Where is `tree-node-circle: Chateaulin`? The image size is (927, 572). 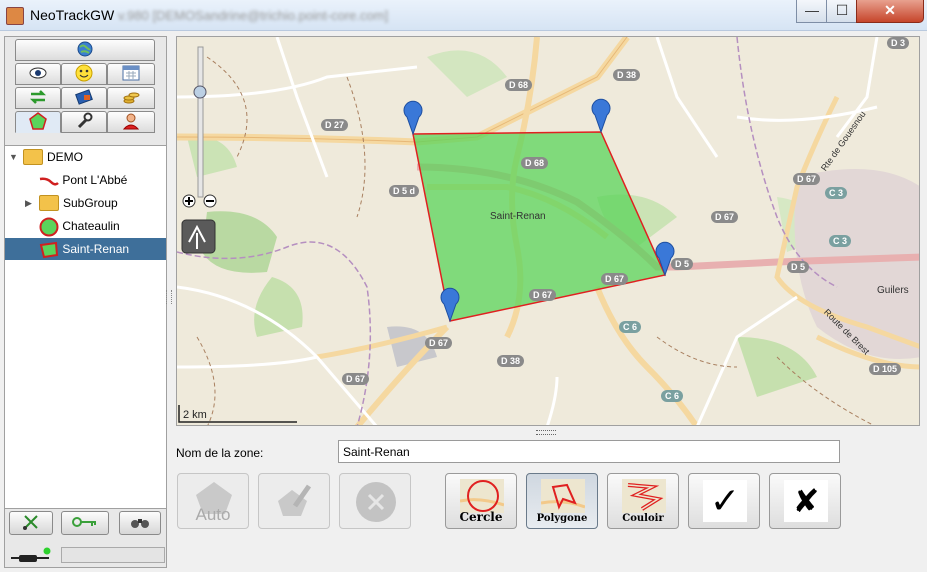
tree-node-circle: Chateaulin is located at coordinates (79, 226).